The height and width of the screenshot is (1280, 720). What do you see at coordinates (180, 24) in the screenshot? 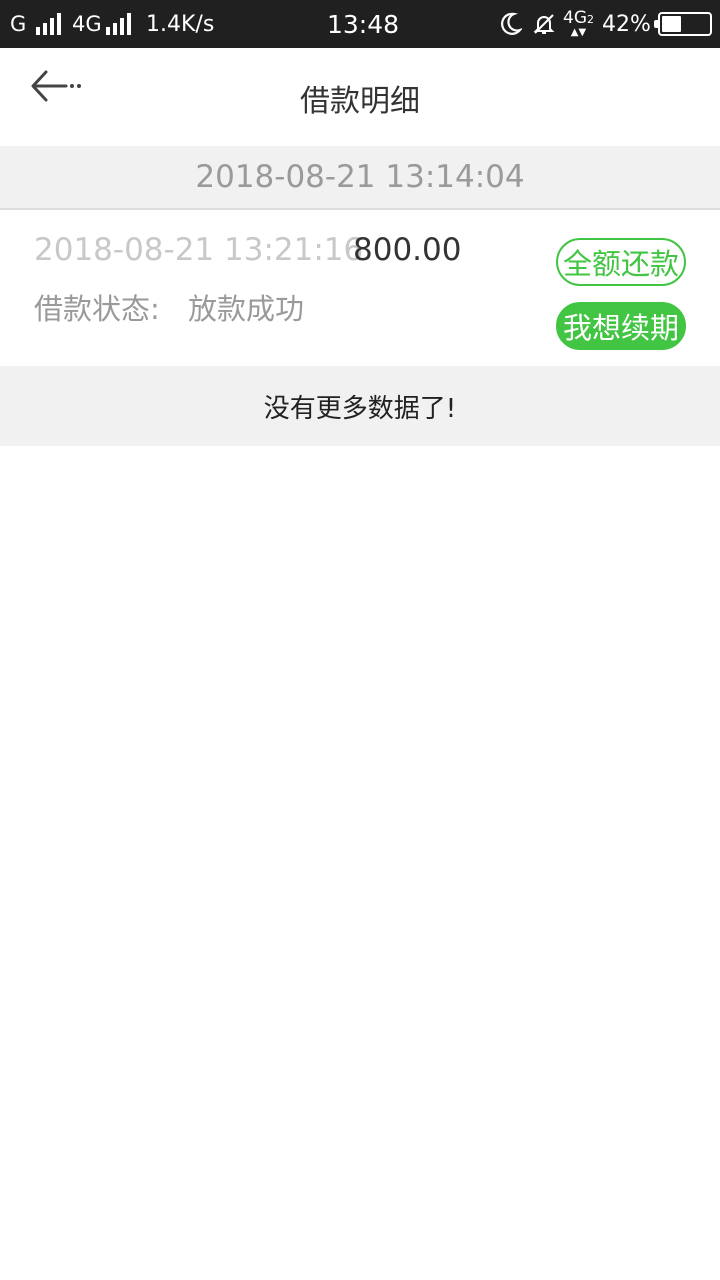
I see `network-speed: 1.4K/s` at bounding box center [180, 24].